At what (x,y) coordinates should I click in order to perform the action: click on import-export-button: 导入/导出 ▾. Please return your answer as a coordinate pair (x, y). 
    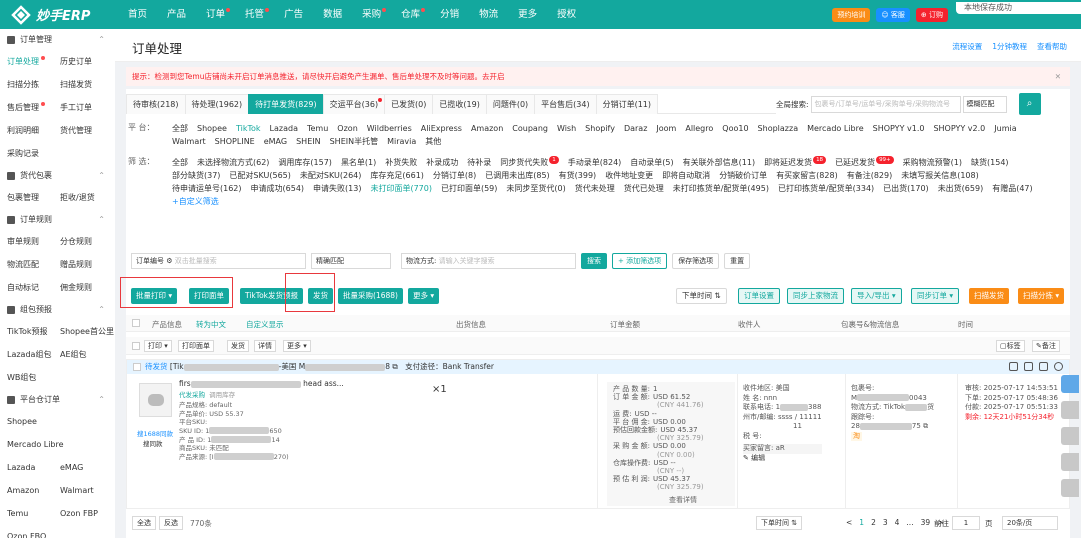
    Looking at the image, I should click on (876, 296).